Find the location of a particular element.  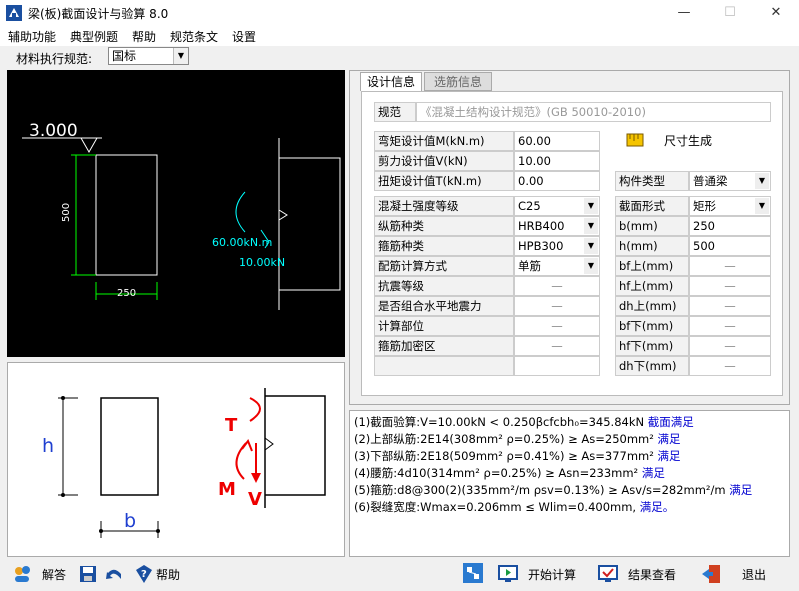

menu-code-clauses: 规范条文 is located at coordinates (194, 36).